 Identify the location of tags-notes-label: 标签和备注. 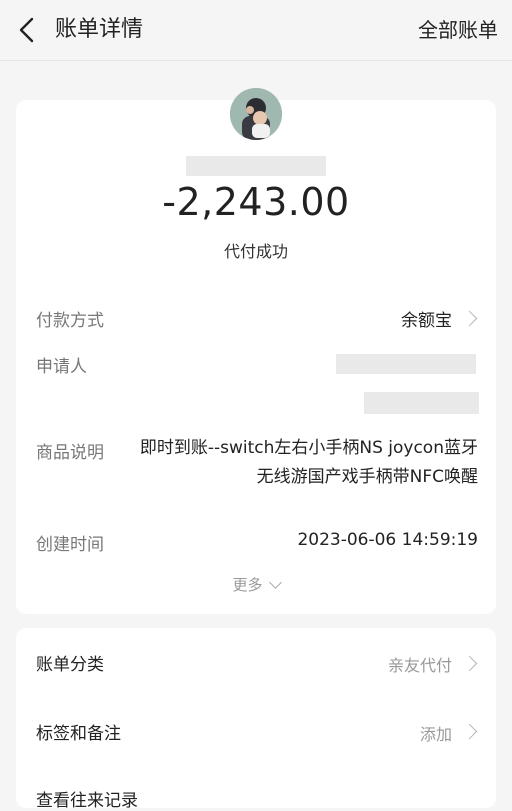
(78, 734).